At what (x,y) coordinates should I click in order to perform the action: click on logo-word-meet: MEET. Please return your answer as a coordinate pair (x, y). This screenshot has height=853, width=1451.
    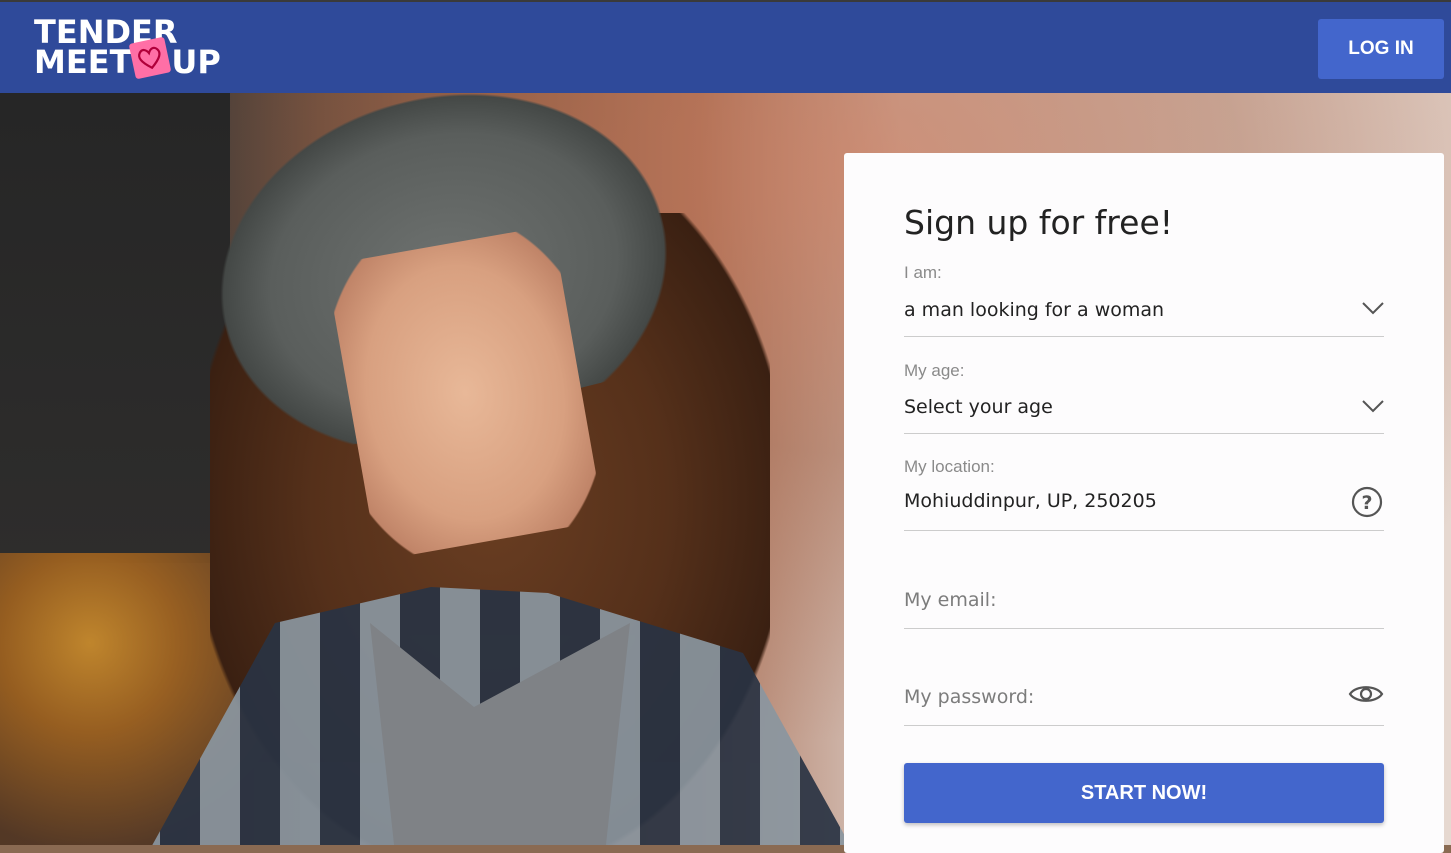
    Looking at the image, I should click on (83, 62).